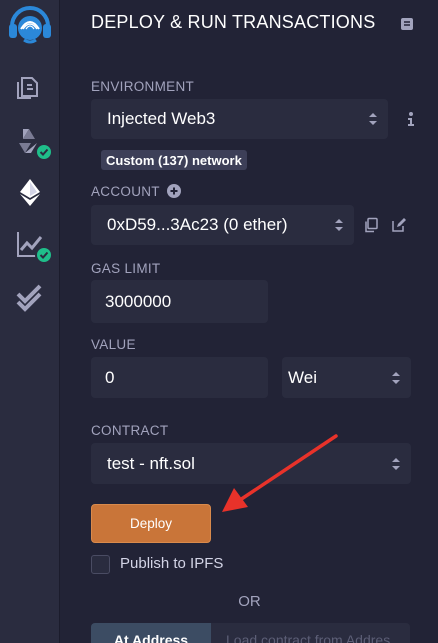 The image size is (438, 643). Describe the element at coordinates (310, 633) in the screenshot. I see `load-contract-address-input: Load contract from Addres` at that location.